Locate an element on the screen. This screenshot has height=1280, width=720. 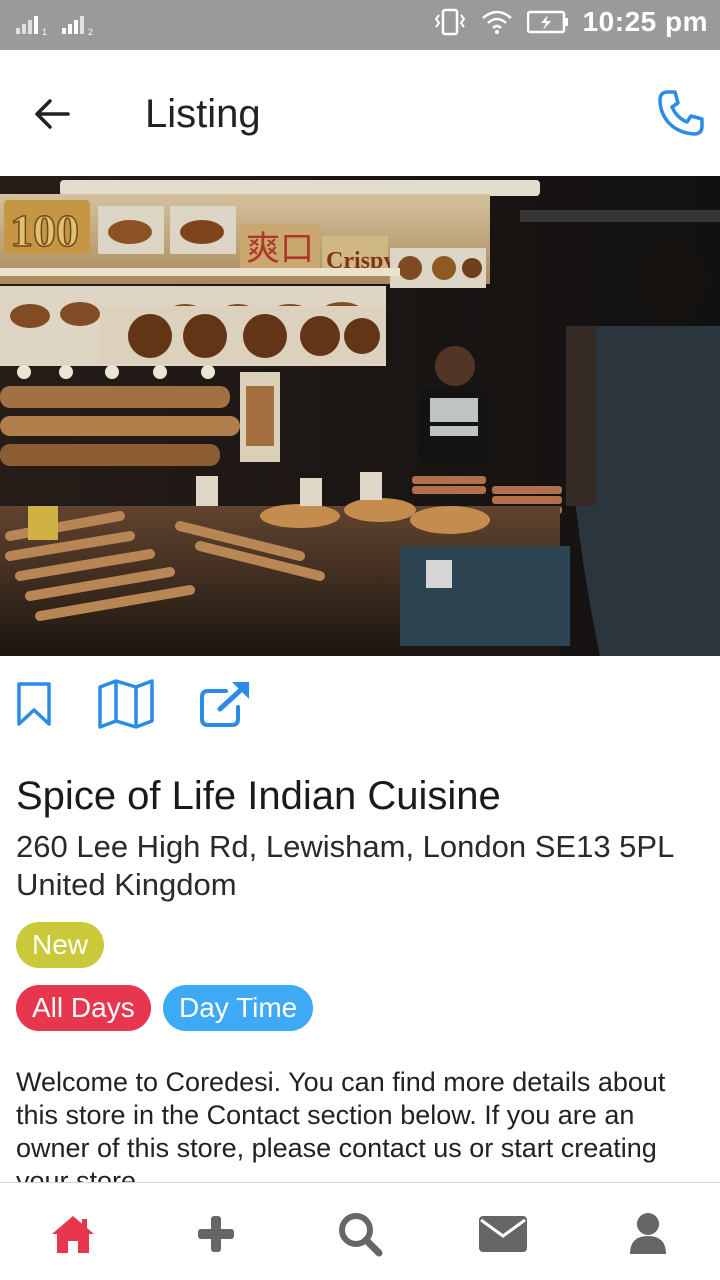
mail-icon is located at coordinates (503, 1234).